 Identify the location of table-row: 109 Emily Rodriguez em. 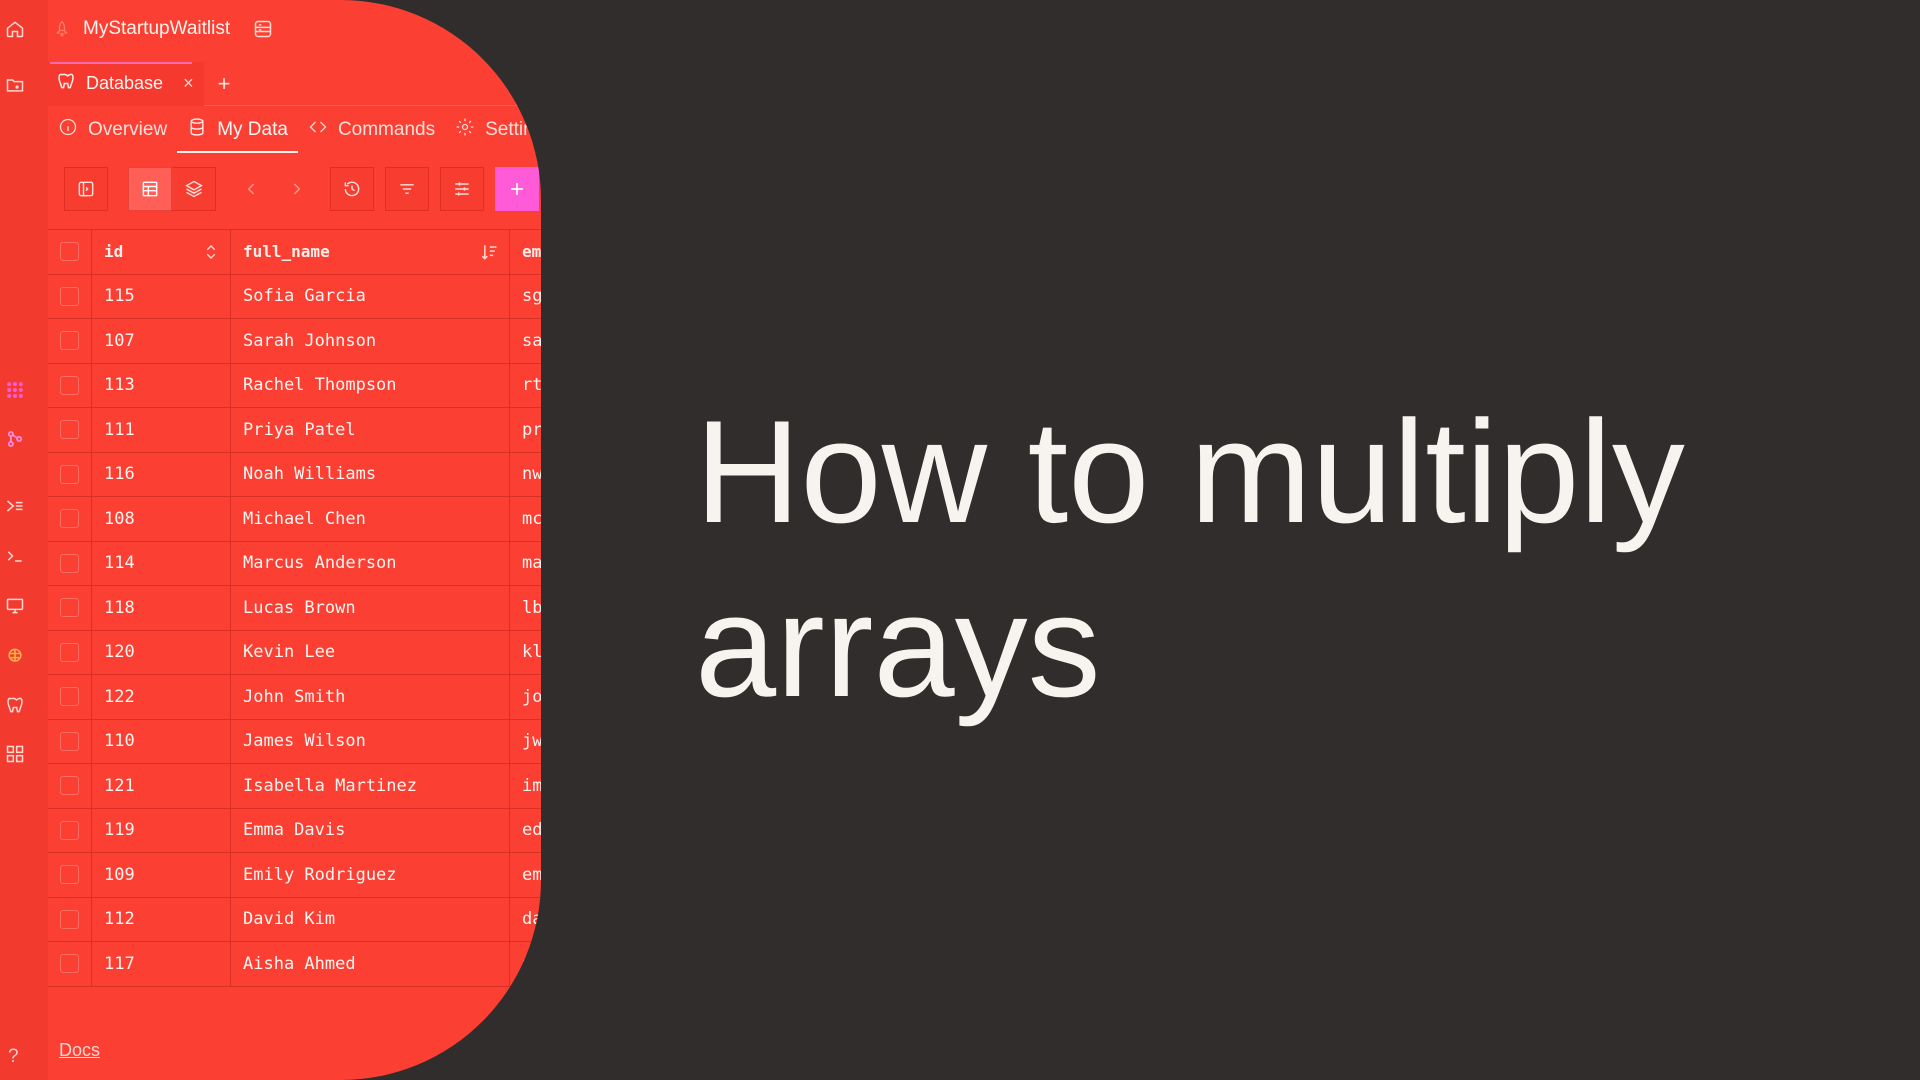
(294, 875).